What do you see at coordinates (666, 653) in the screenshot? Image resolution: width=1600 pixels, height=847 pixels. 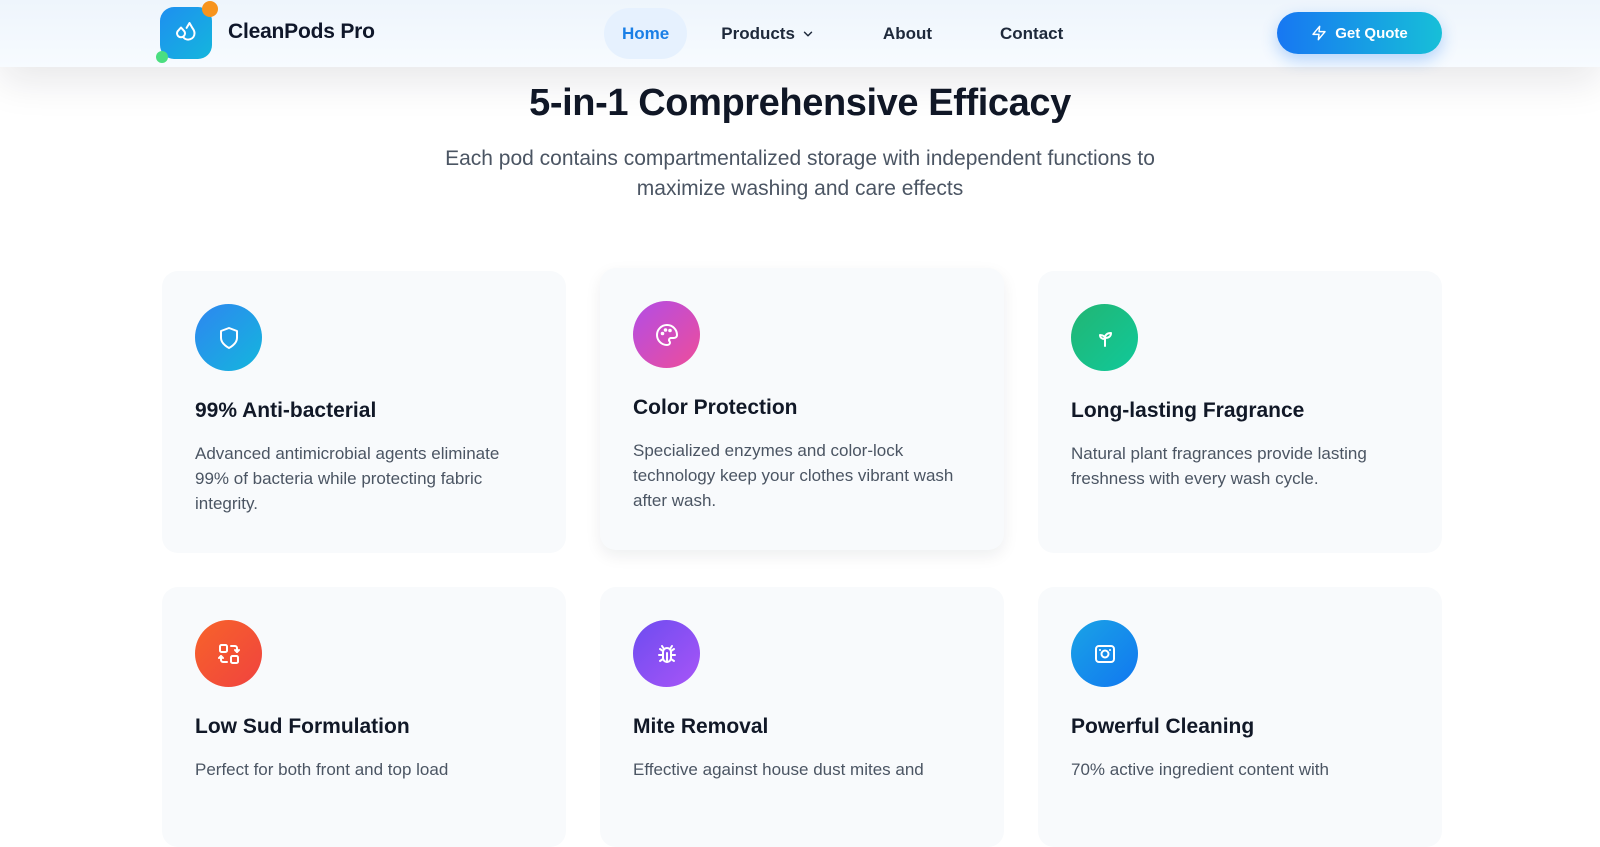 I see `bug-icon` at bounding box center [666, 653].